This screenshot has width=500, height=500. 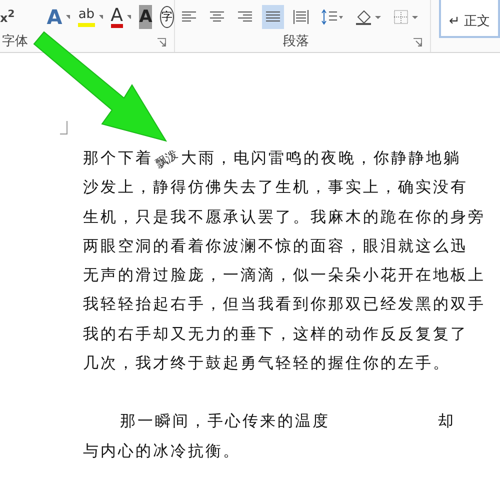 I want to click on body-text: 生机，只是我不愿承认罢了。我麻木的跪在你的身旁, so click(x=284, y=217).